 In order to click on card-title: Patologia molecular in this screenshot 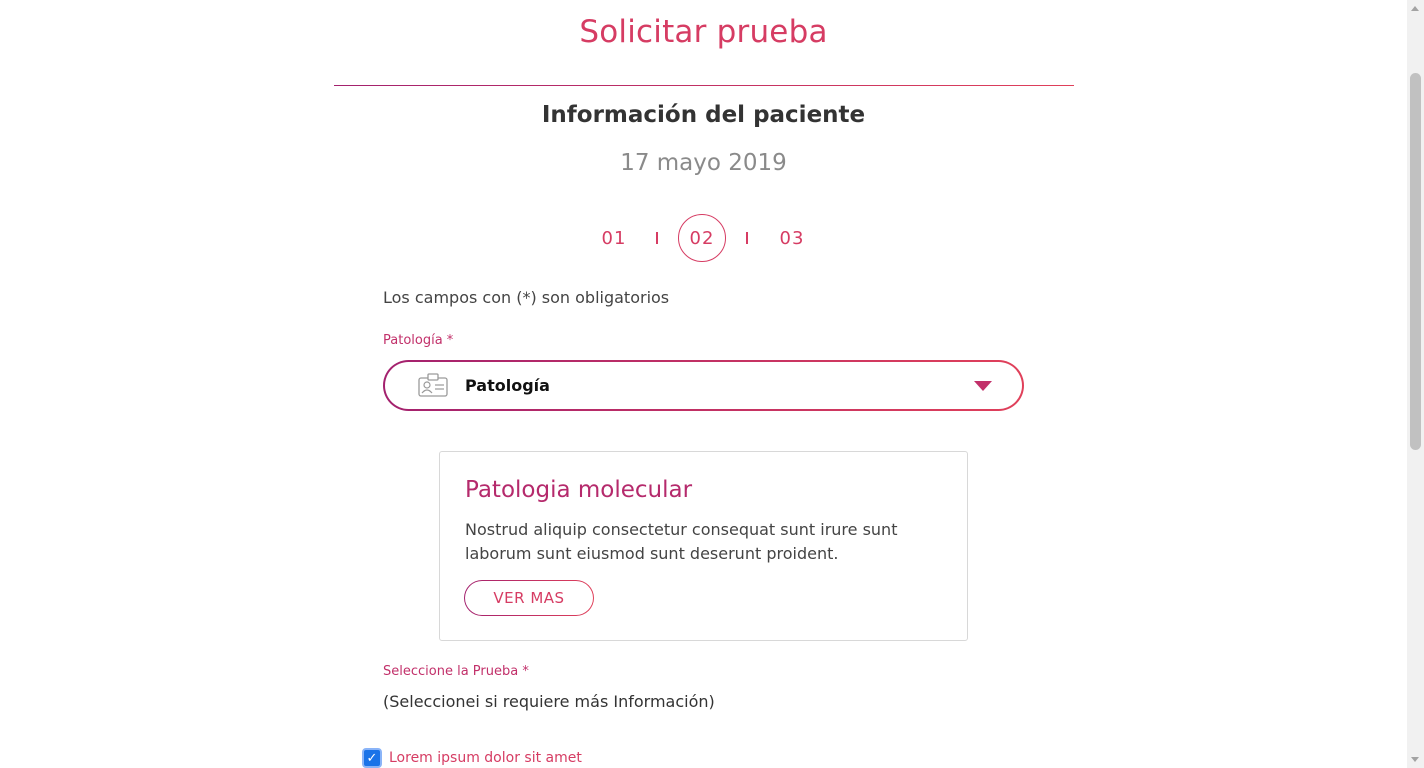, I will do `click(579, 490)`.